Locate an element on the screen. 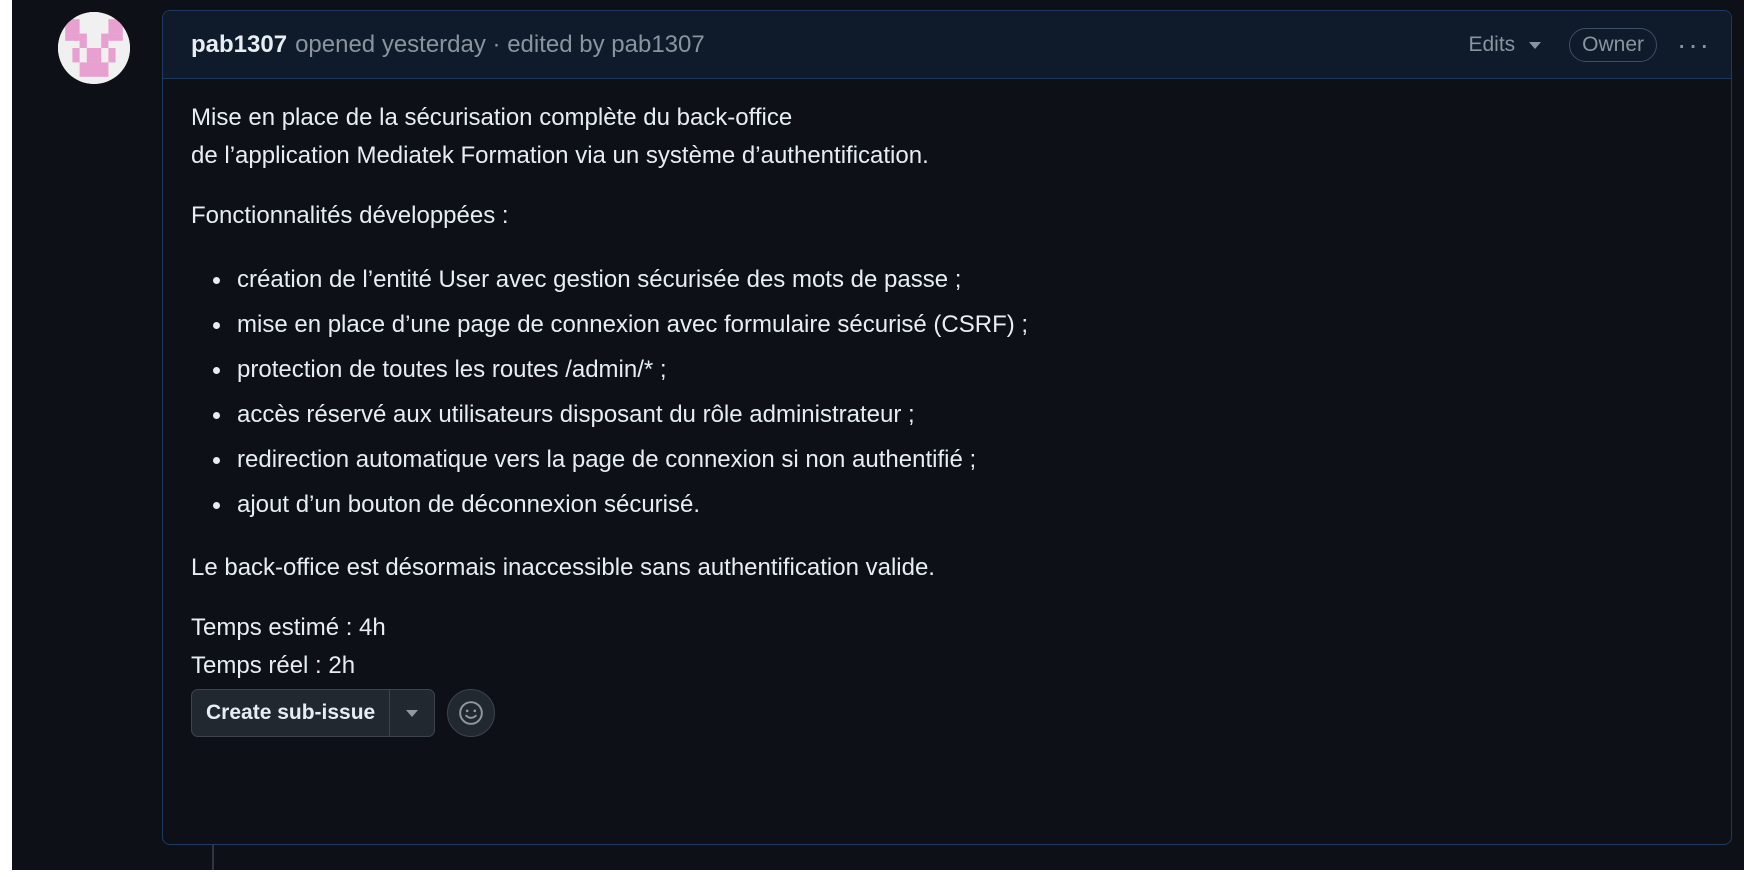 This screenshot has width=1744, height=877. smiley-icon is located at coordinates (471, 713).